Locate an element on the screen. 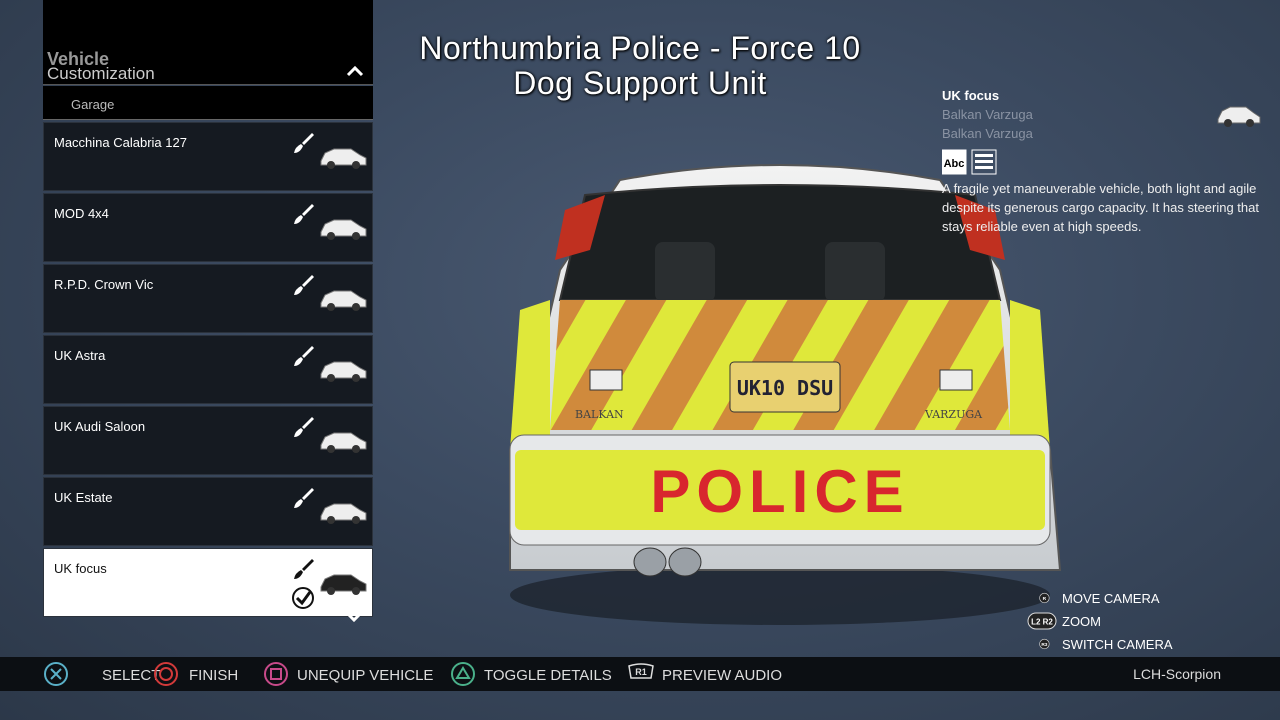  section-label: Garage is located at coordinates (208, 103).